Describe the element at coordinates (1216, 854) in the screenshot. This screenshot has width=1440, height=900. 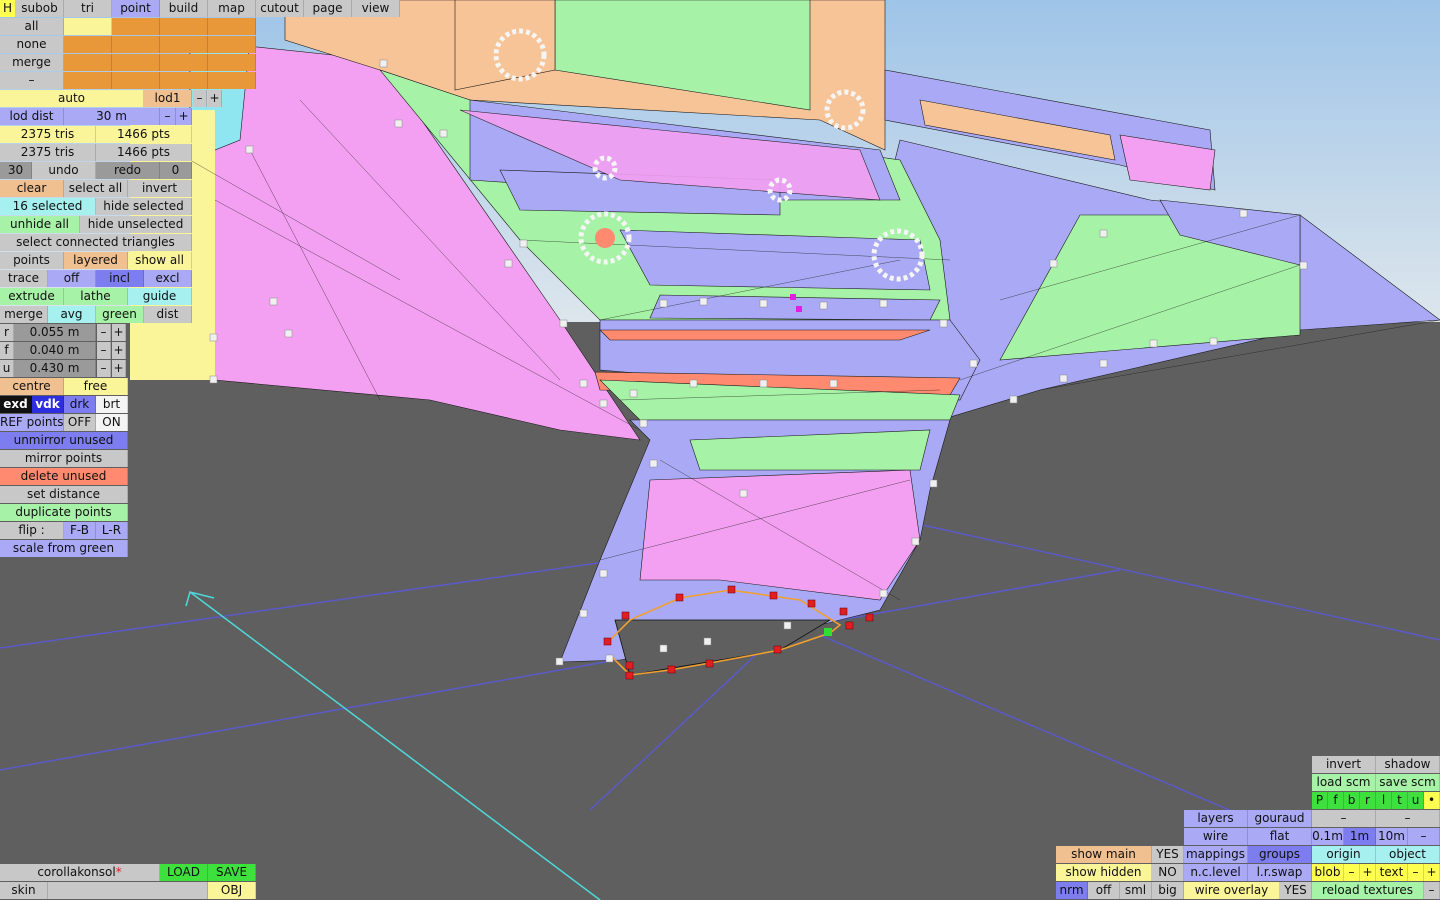
I see `mappings-button: mappings` at that location.